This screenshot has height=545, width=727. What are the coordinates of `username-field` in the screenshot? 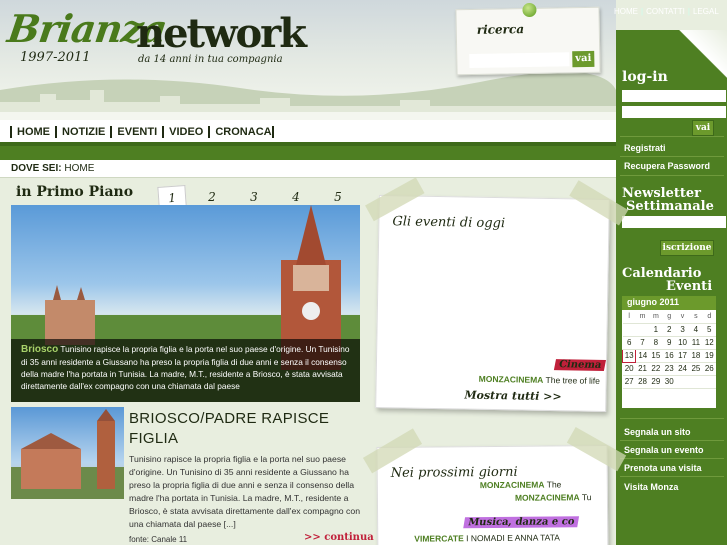 It's located at (674, 96).